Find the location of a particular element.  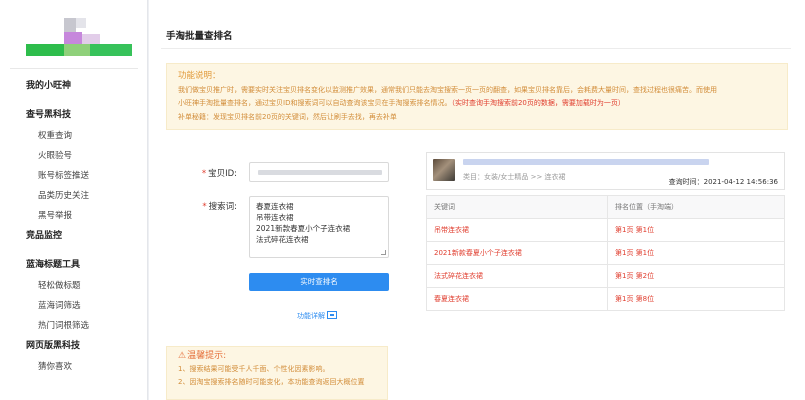

query-time: 查询时间：2021-04-12 14:56:36 is located at coordinates (723, 182).